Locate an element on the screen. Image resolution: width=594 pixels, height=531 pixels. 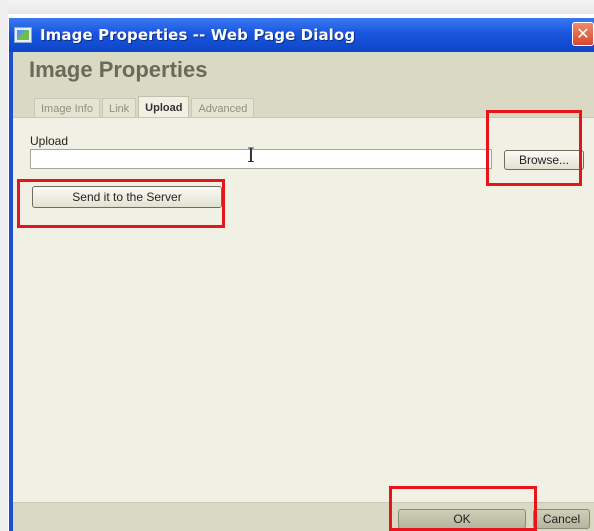
window-titlebar: Image Properties -- Web Page Dialog ✕ is located at coordinates (301, 35).